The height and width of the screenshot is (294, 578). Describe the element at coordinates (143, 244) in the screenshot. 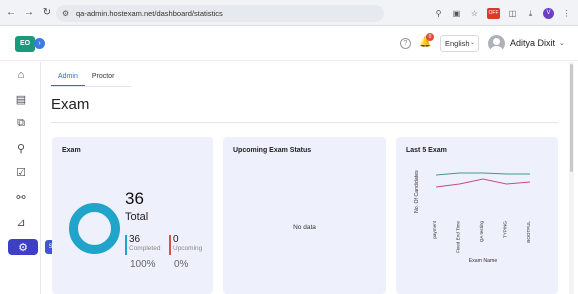

I see `completed-stat: 36 Completed` at that location.